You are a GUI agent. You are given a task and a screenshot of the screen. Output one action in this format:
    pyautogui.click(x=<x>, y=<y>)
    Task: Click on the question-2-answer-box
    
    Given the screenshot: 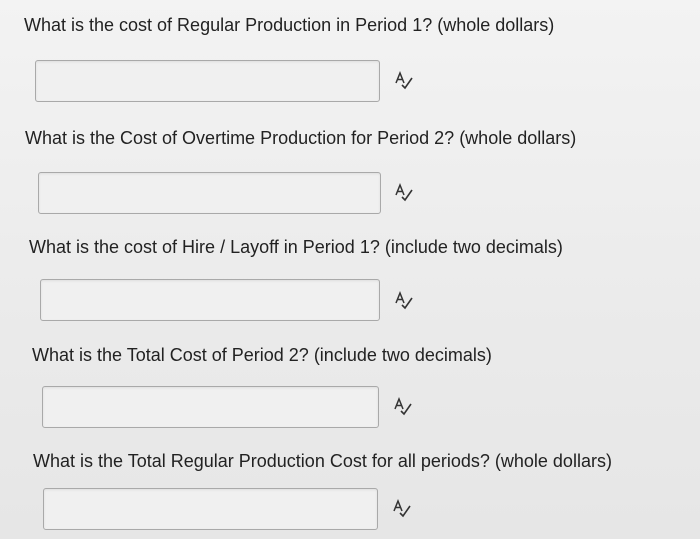 What is the action you would take?
    pyautogui.click(x=209, y=193)
    